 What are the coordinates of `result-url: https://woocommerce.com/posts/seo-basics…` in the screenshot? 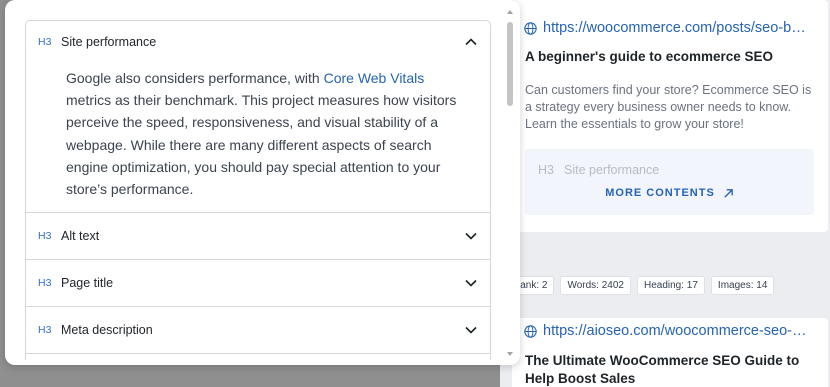 It's located at (677, 28).